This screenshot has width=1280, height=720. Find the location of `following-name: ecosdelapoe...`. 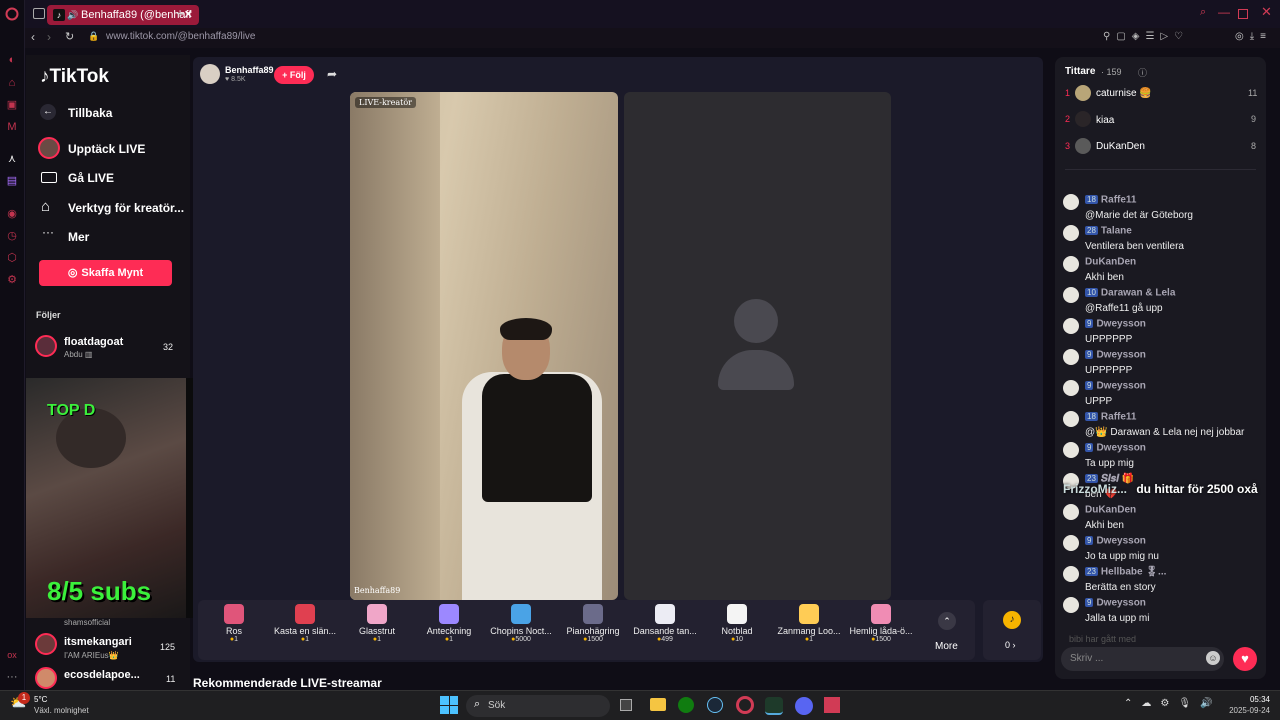

following-name: ecosdelapoe... is located at coordinates (102, 675).